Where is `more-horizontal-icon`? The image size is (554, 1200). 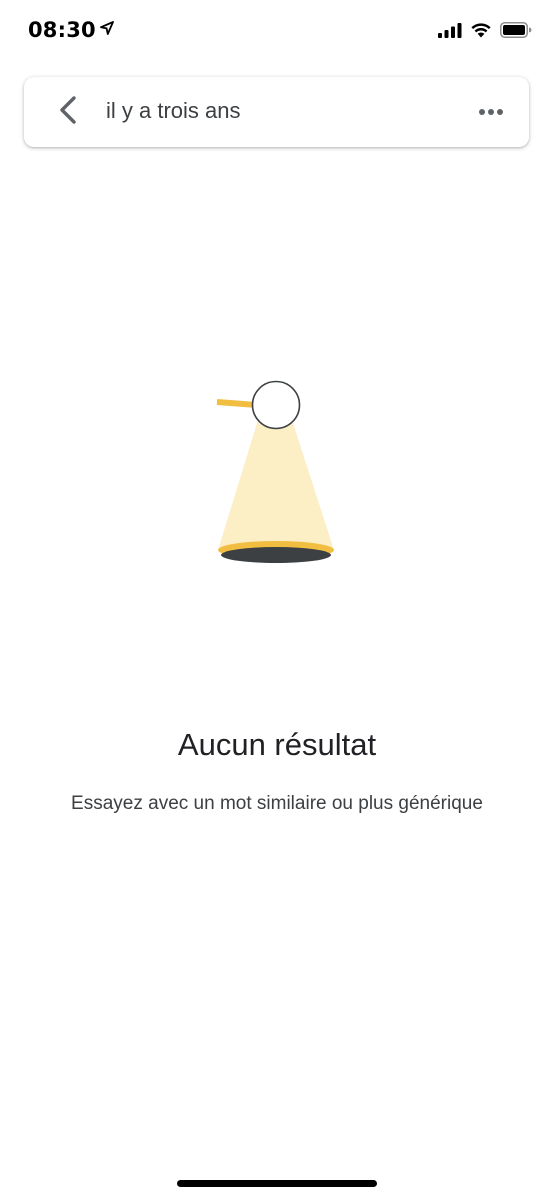
more-horizontal-icon is located at coordinates (491, 112).